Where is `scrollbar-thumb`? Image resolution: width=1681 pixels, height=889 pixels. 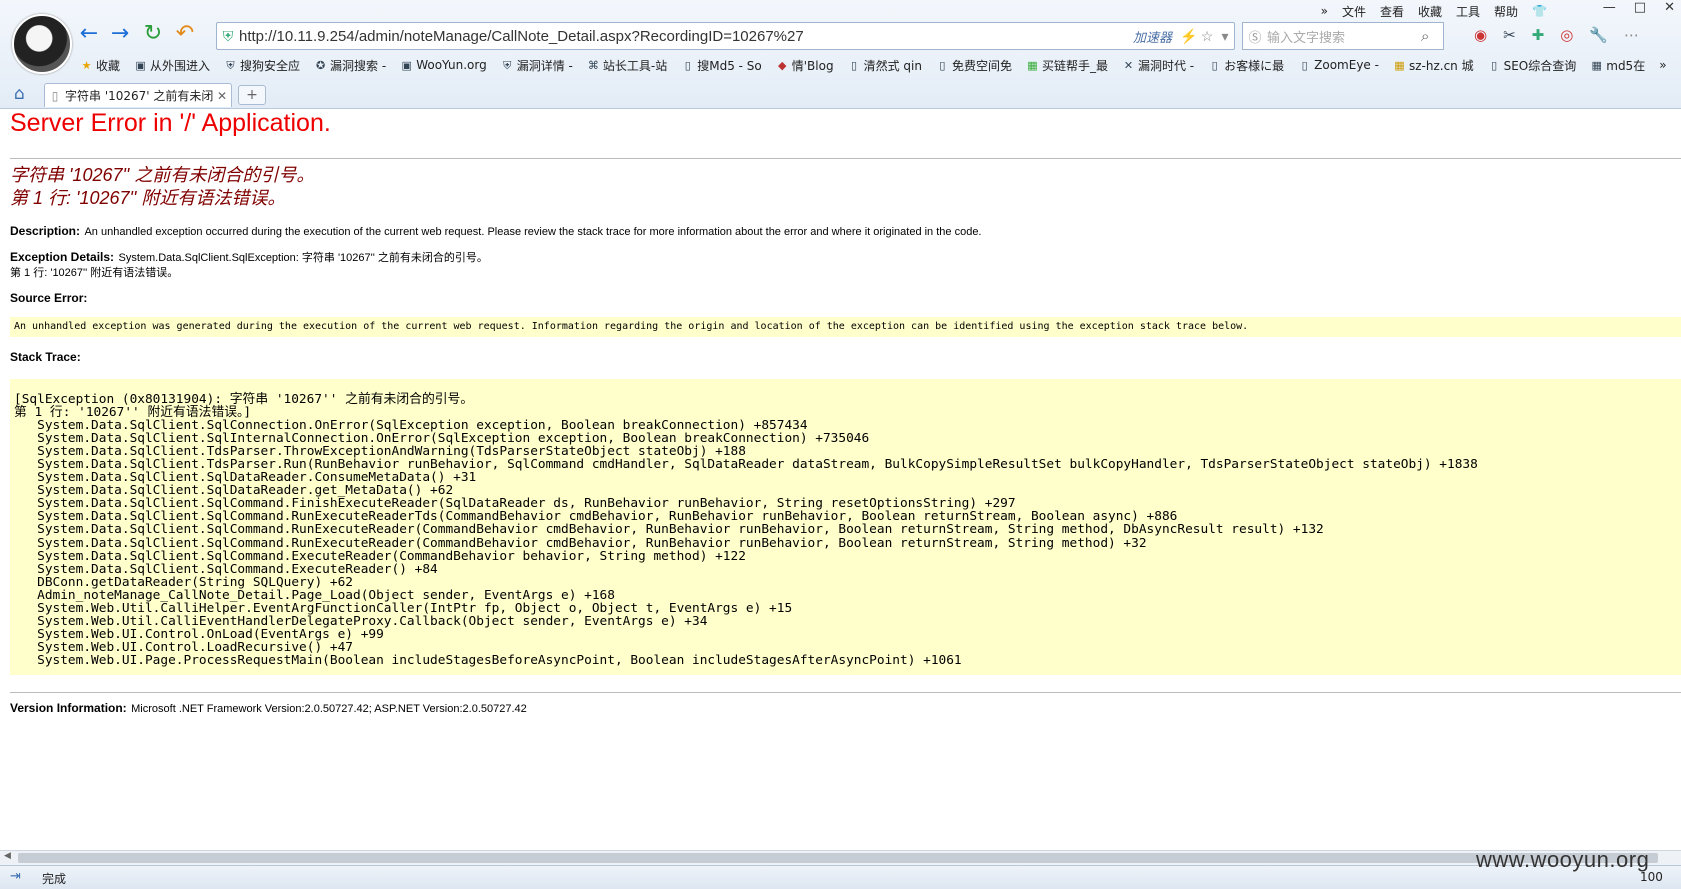
scrollbar-thumb is located at coordinates (838, 858).